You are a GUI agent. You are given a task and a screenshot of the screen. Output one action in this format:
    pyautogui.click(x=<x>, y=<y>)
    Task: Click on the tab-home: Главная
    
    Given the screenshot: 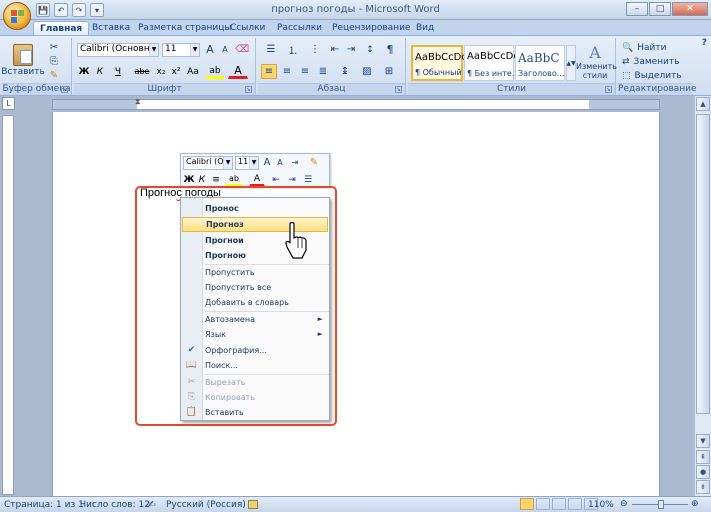 What is the action you would take?
    pyautogui.click(x=61, y=28)
    